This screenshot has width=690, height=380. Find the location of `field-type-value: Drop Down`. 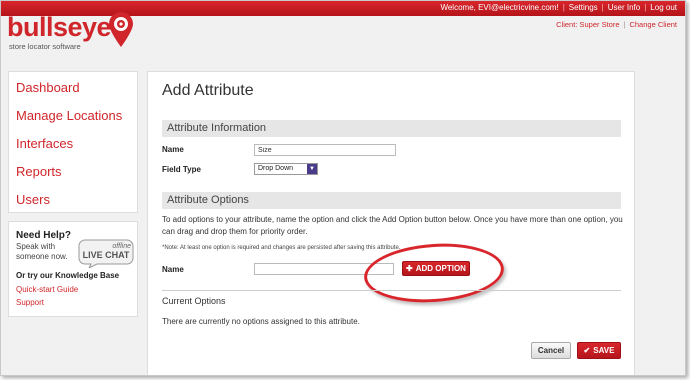

field-type-value: Drop Down is located at coordinates (276, 168).